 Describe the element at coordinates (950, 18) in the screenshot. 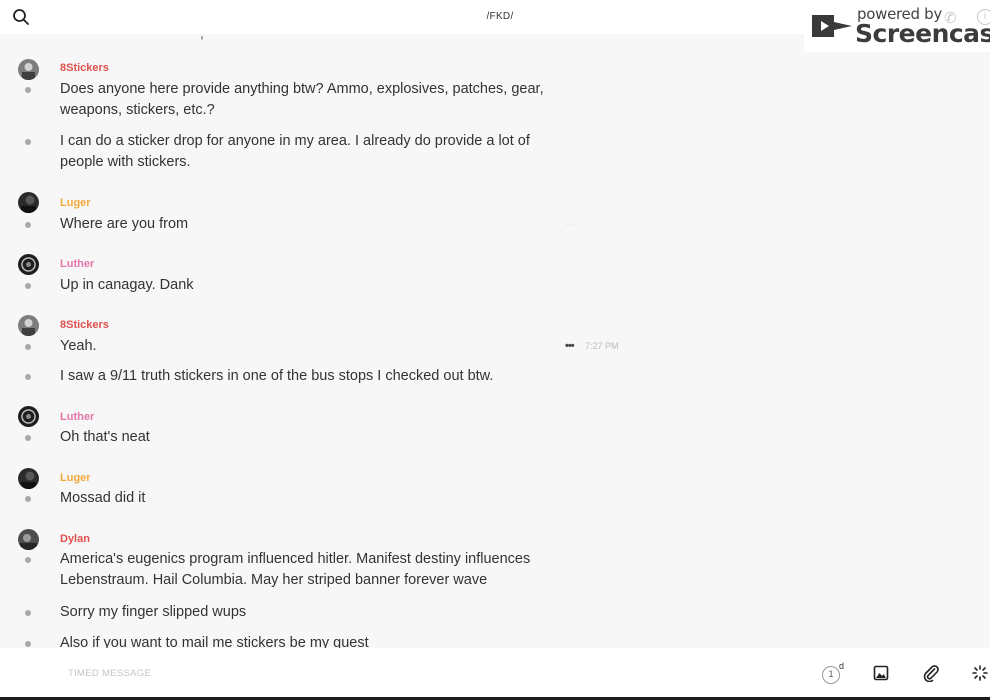

I see `phone-icon: ✆` at that location.